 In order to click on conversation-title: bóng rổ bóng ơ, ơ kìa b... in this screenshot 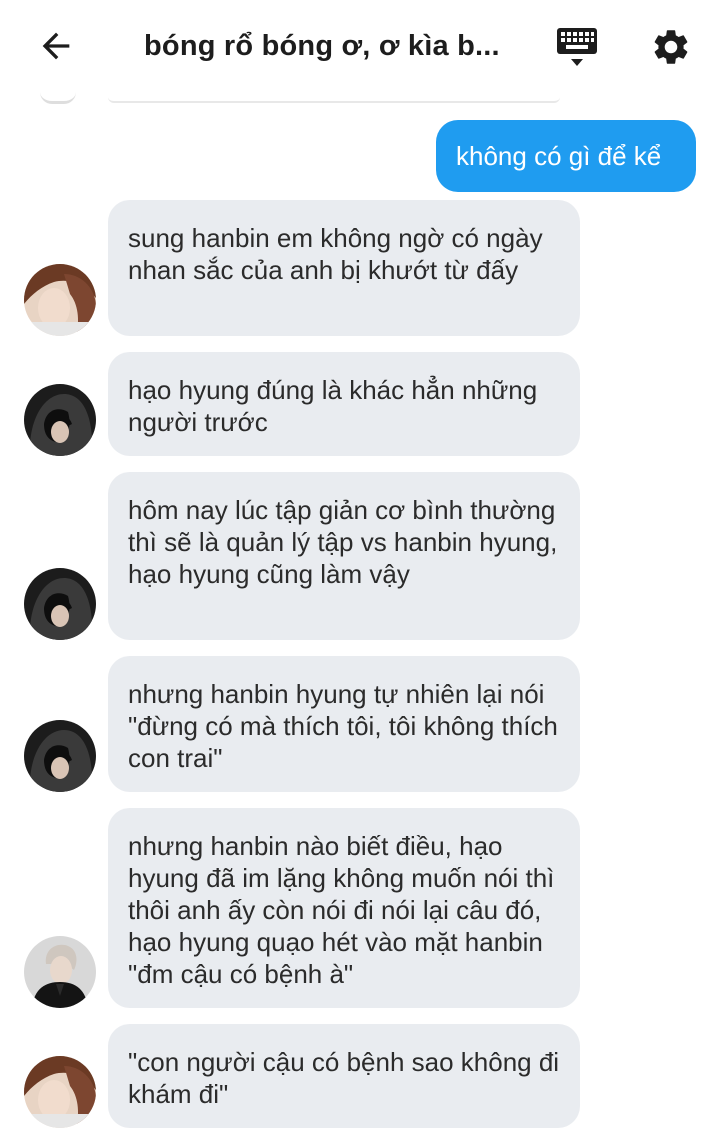, I will do `click(334, 46)`.